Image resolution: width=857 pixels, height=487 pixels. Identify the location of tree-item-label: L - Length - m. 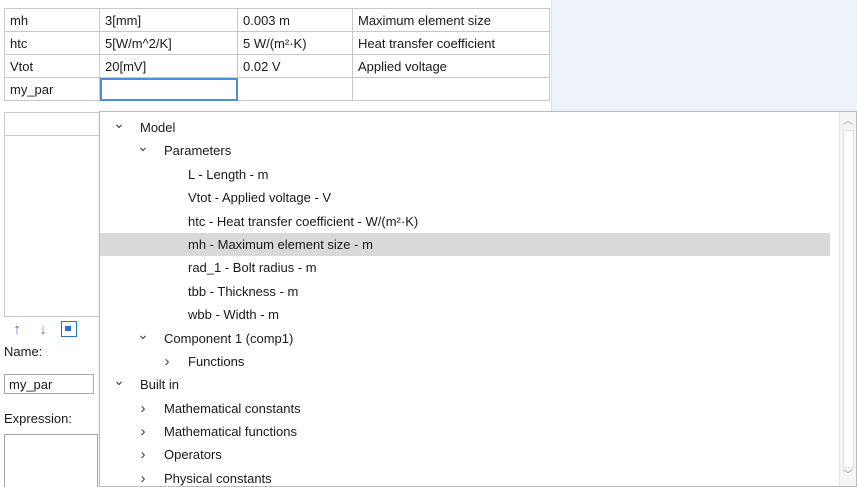
(228, 174).